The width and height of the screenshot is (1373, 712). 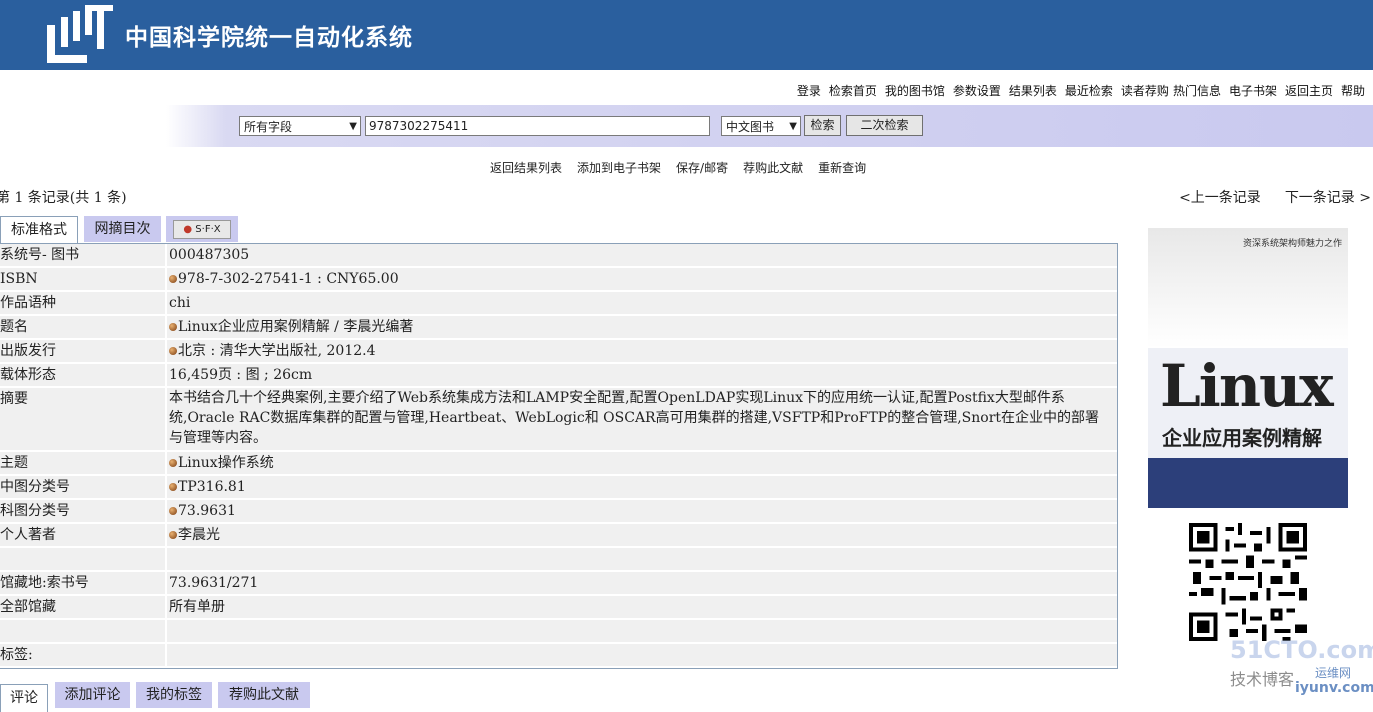 I want to click on nav-settings: 参数设置, so click(x=977, y=91).